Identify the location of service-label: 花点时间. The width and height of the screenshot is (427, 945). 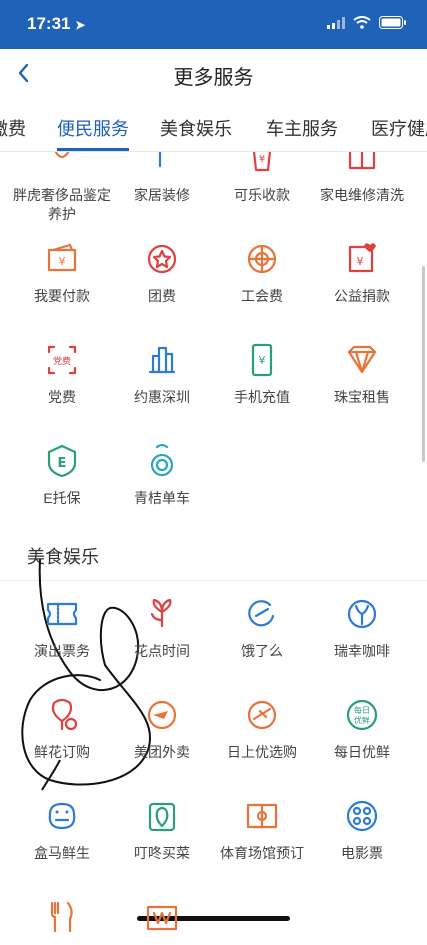
(162, 651).